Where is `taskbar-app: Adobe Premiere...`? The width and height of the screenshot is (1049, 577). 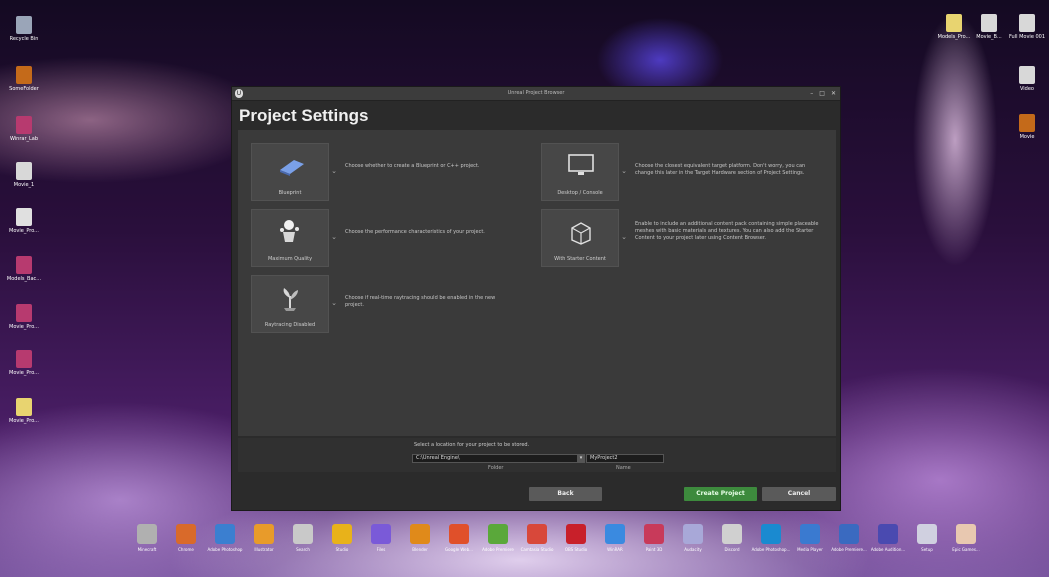
taskbar-app: Adobe Premiere... is located at coordinates (849, 538).